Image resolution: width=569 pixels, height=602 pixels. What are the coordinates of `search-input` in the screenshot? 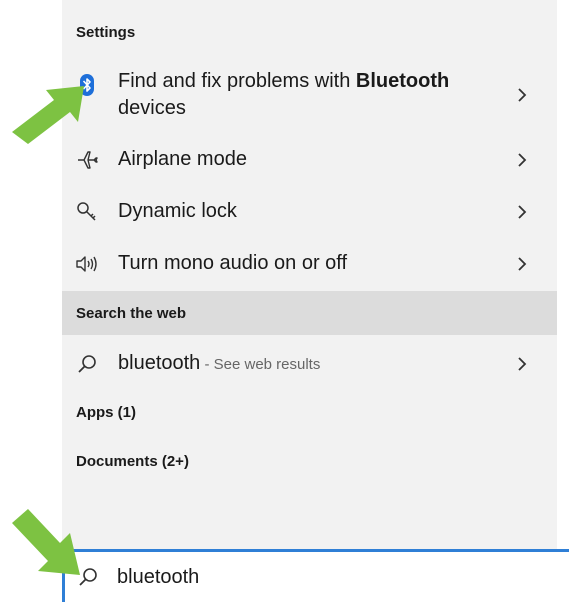 It's located at (317, 577).